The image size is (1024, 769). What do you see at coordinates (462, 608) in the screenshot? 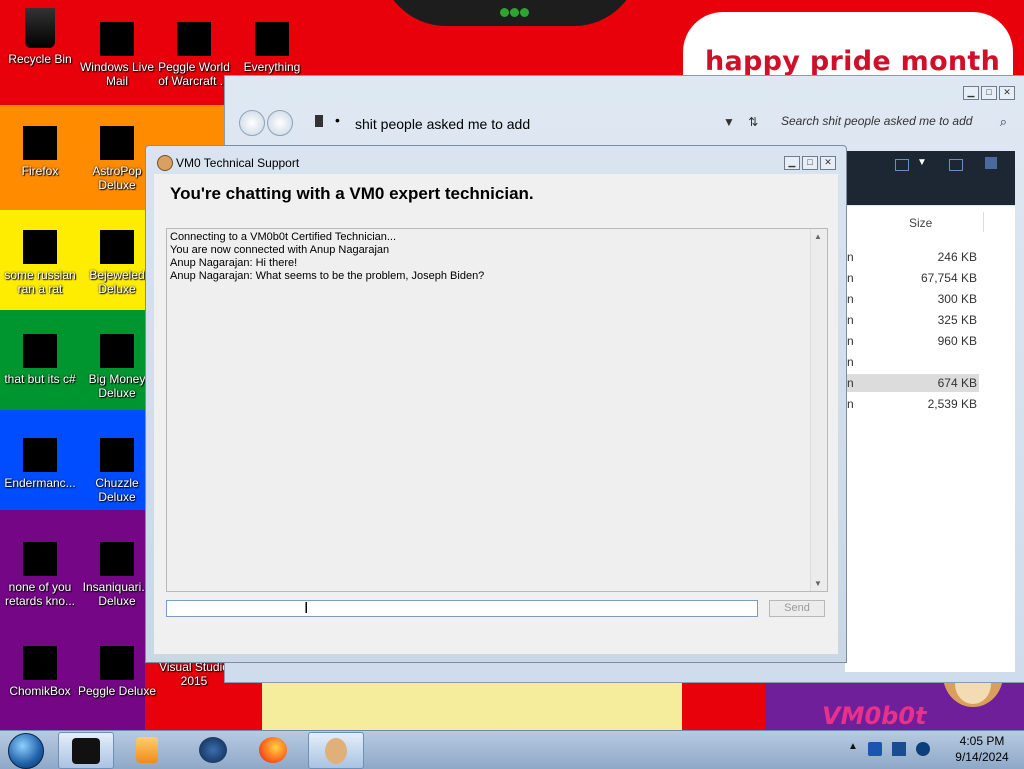
I see `message-input` at bounding box center [462, 608].